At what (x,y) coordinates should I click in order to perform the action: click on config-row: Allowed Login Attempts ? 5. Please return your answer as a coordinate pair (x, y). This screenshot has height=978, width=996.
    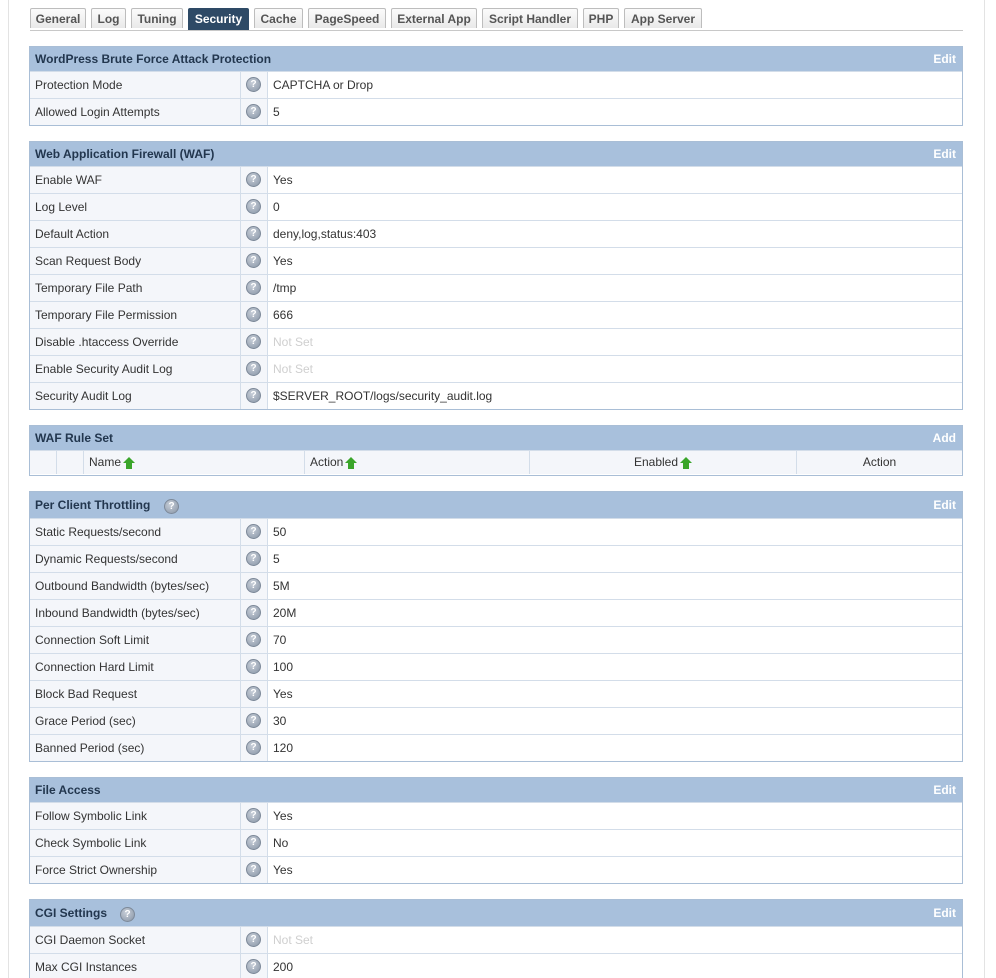
    Looking at the image, I should click on (496, 111).